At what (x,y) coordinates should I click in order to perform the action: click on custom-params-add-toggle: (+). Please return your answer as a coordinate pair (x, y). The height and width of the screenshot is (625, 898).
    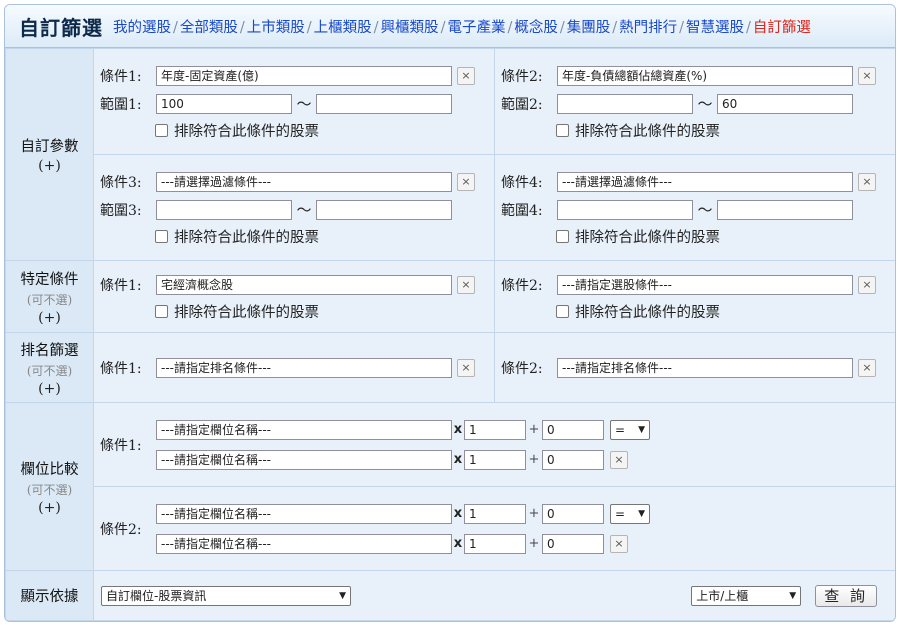
    Looking at the image, I should click on (49, 166).